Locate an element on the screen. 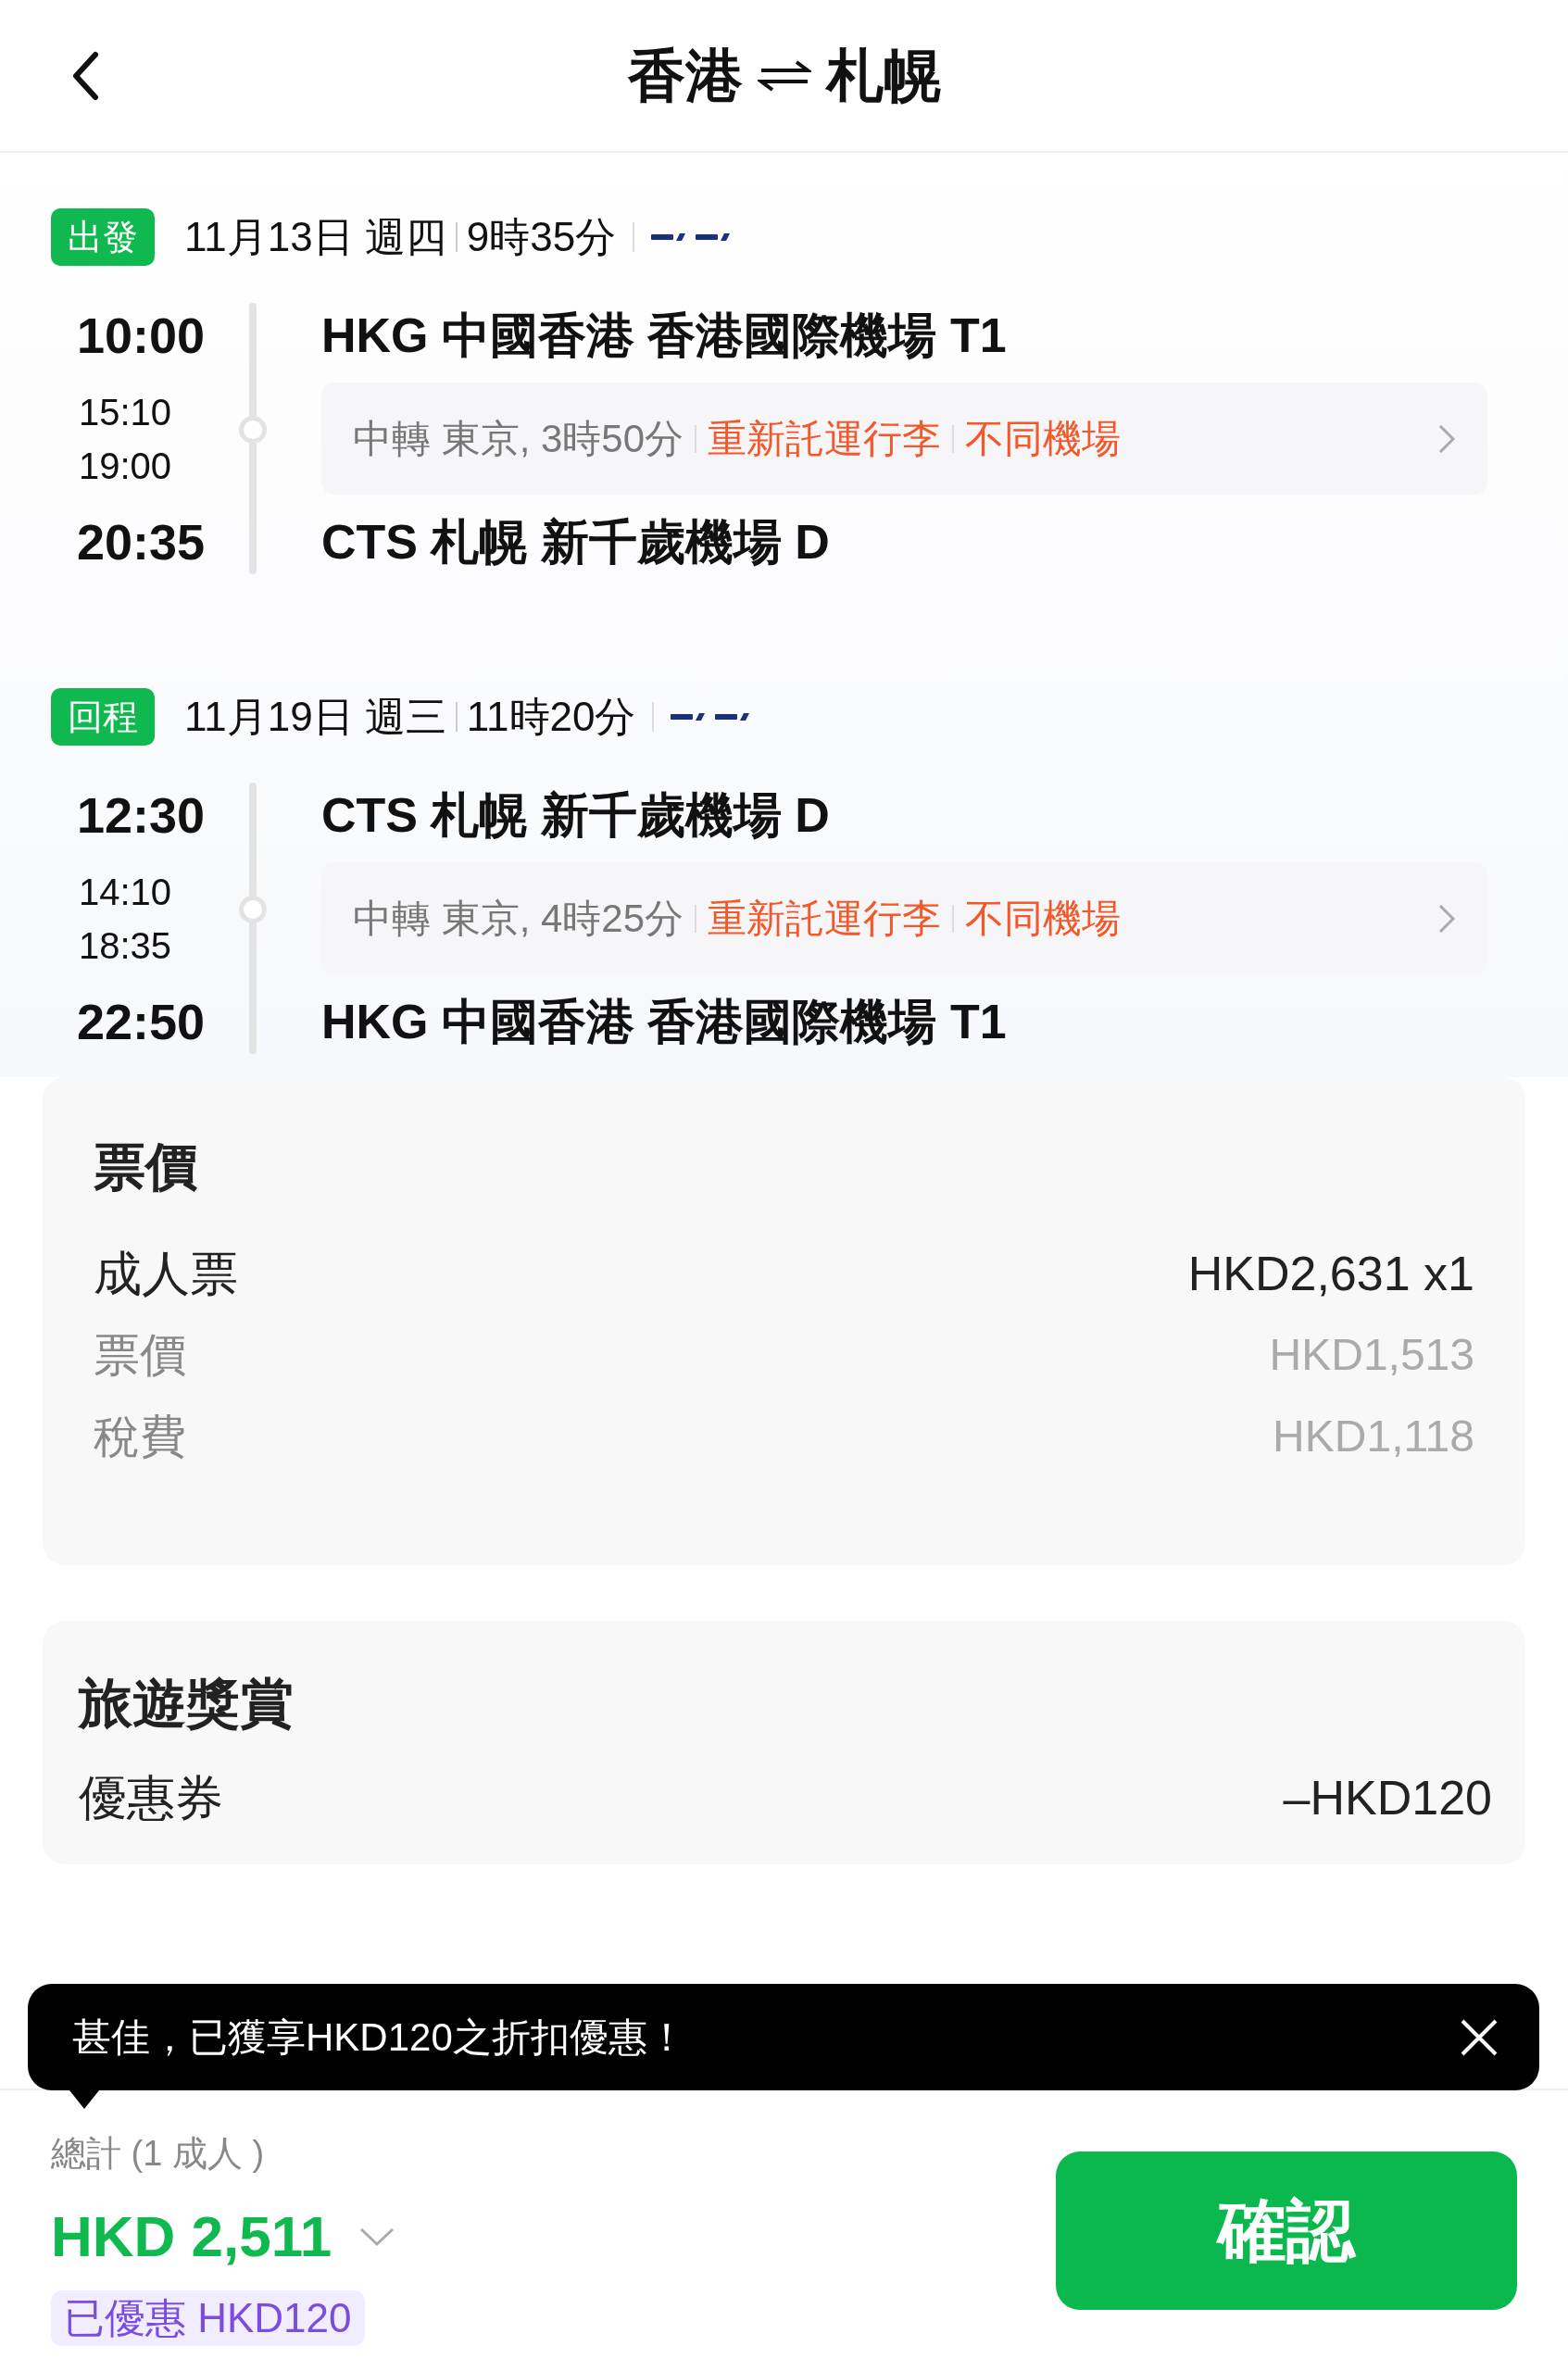 This screenshot has width=1568, height=2371. arrival-time: 20:35 is located at coordinates (142, 541).